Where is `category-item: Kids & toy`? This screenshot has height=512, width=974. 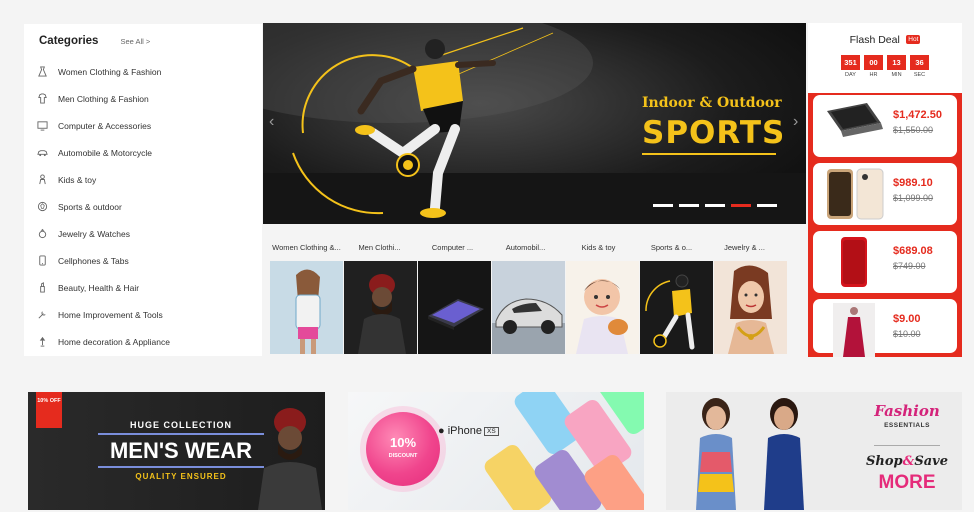 category-item: Kids & toy is located at coordinates (143, 179).